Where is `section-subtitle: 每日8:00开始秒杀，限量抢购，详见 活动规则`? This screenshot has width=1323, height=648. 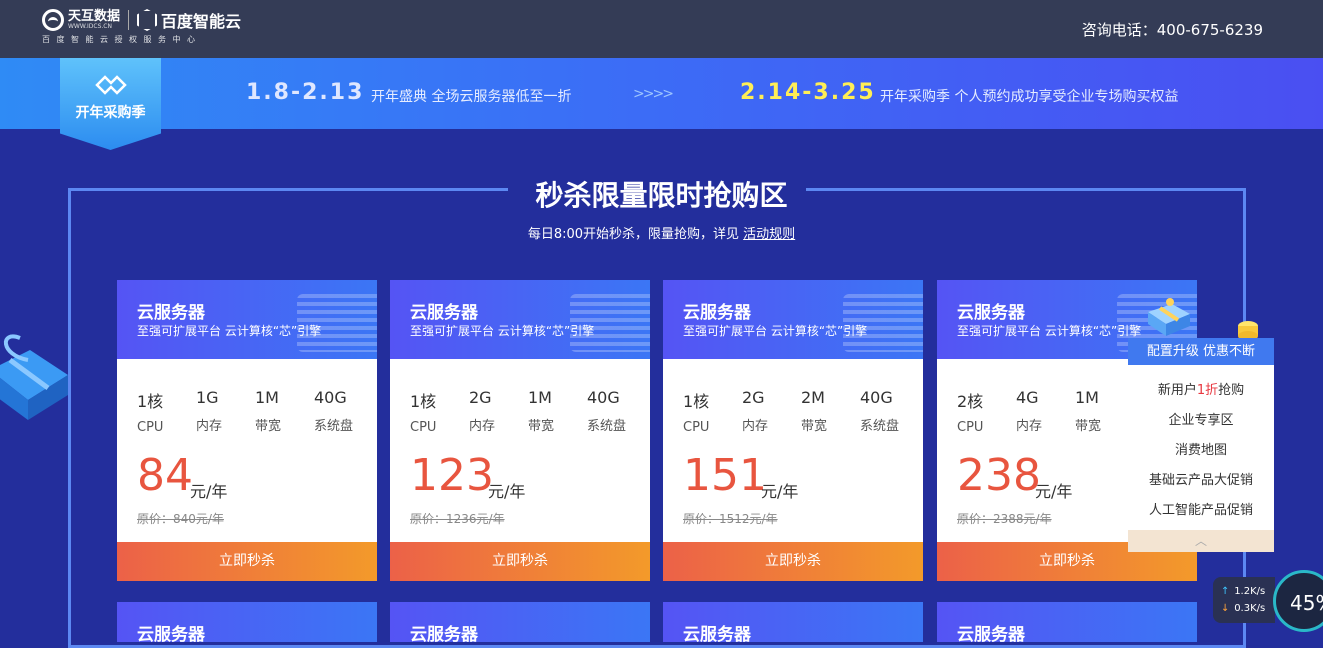 section-subtitle: 每日8:00开始秒杀，限量抢购，详见 活动规则 is located at coordinates (661, 232).